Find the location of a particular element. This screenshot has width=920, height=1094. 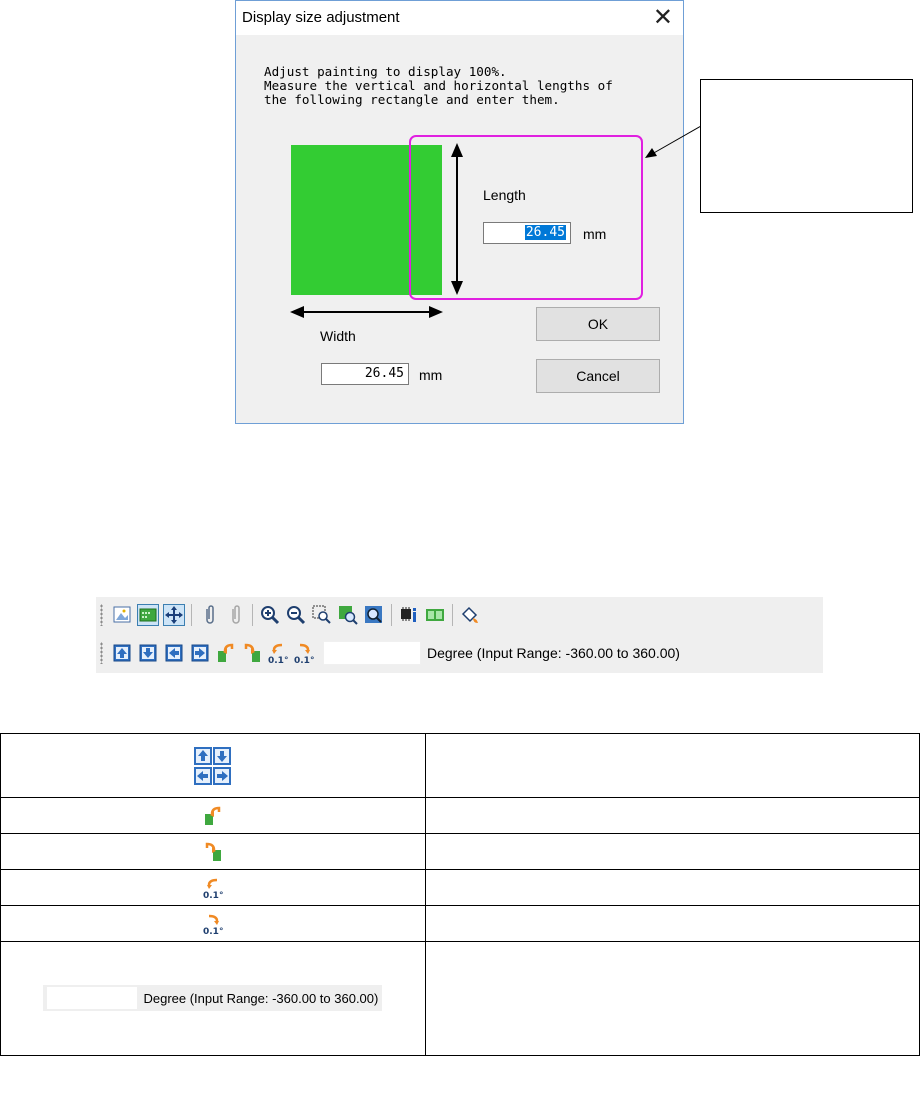

zoom-area-icon is located at coordinates (322, 615).